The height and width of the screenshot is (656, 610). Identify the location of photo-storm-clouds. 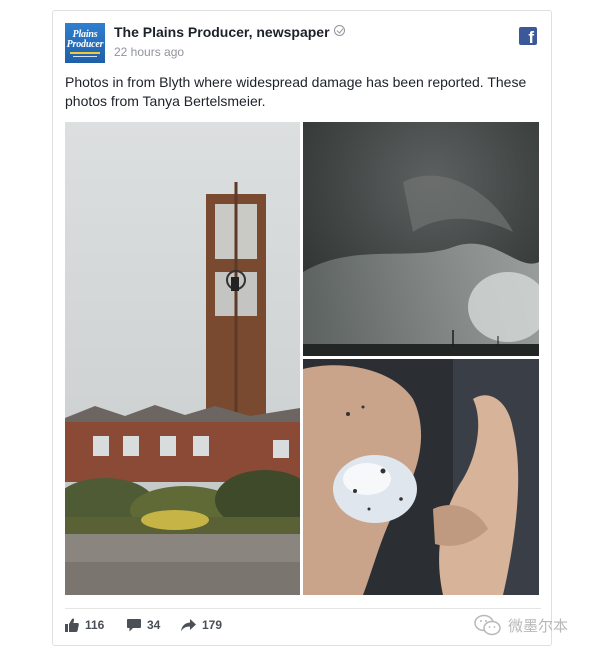
(421, 239).